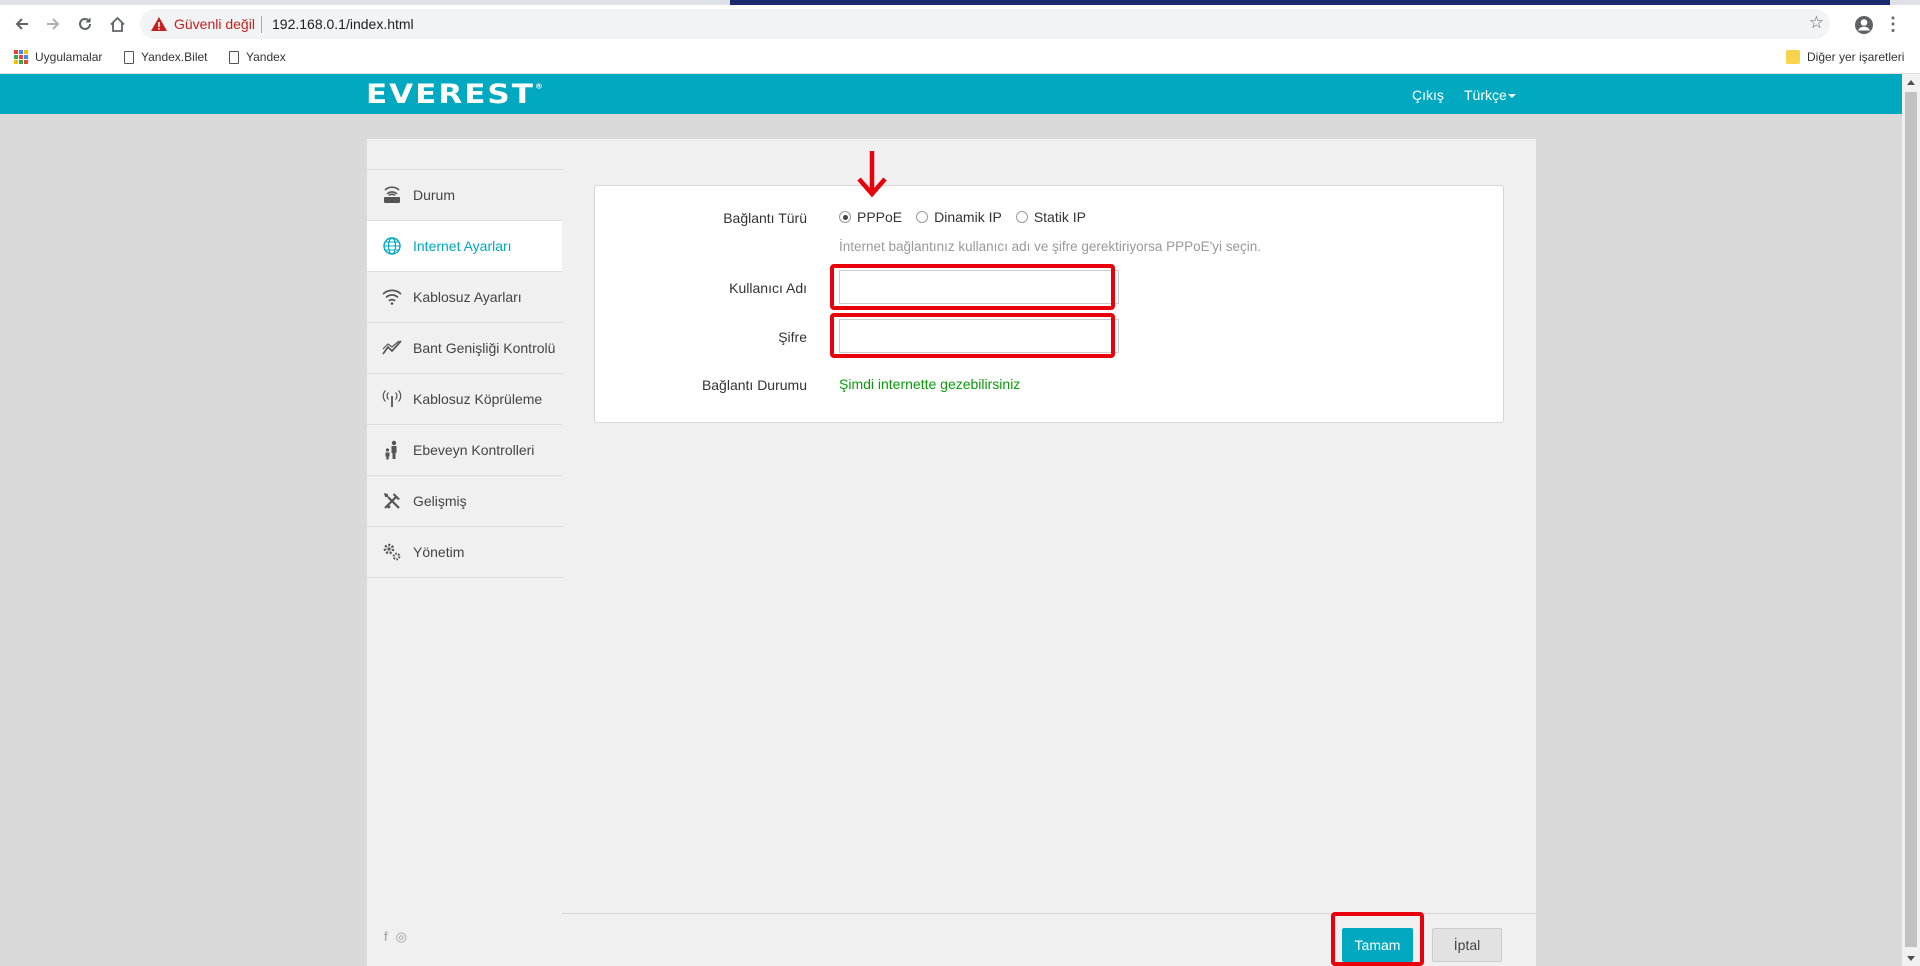  I want to click on warning-icon, so click(159, 24).